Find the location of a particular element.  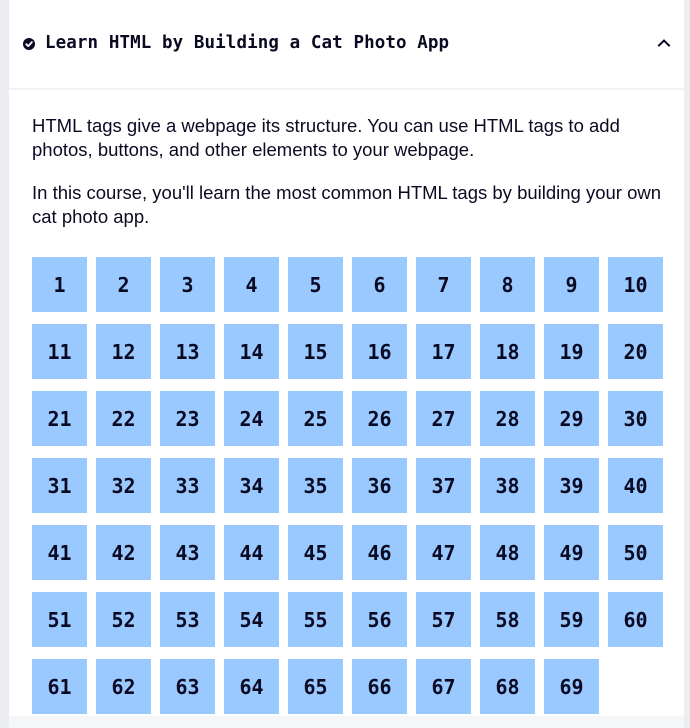

step-button: 1 is located at coordinates (59, 284).